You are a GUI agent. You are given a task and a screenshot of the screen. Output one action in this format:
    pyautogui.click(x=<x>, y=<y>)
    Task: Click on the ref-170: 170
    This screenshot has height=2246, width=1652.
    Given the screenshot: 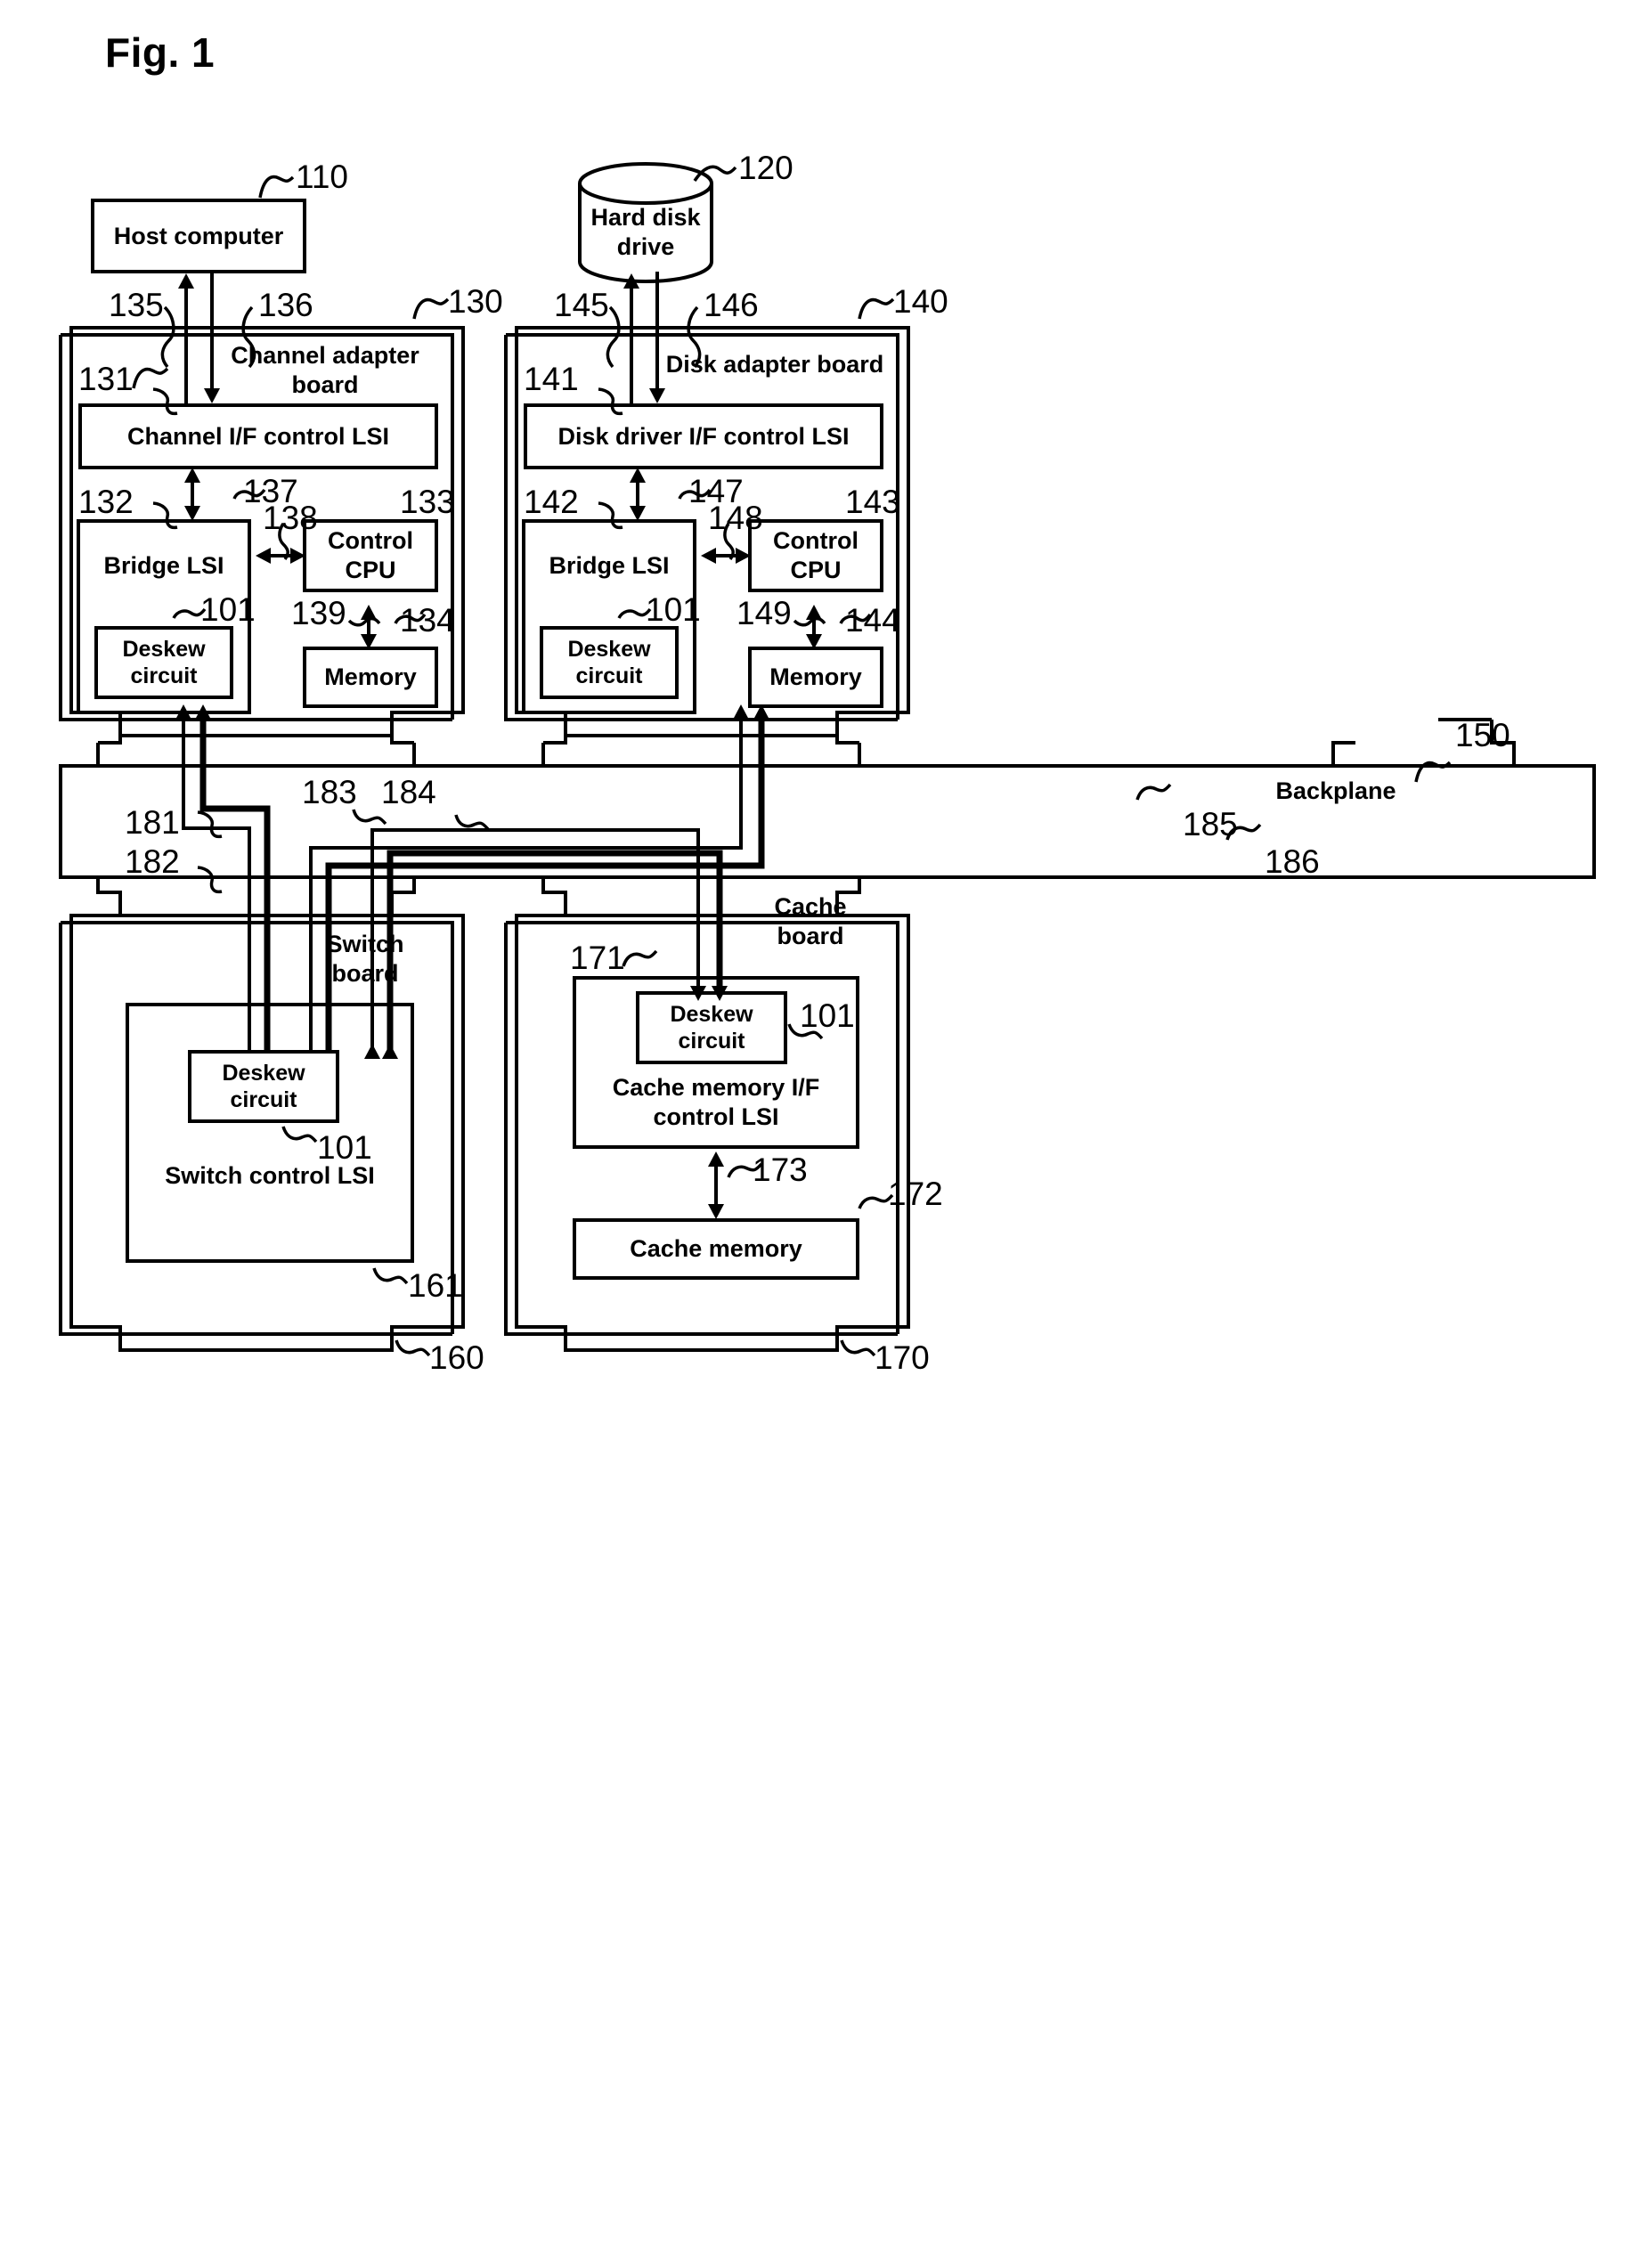 What is the action you would take?
    pyautogui.click(x=902, y=1357)
    